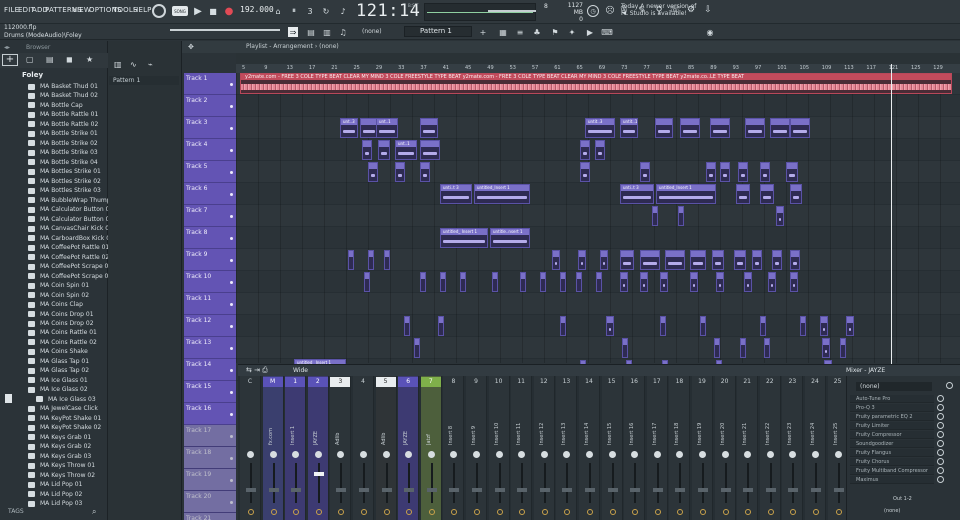  What do you see at coordinates (940, 443) in the screenshot?
I see `effect-mix-knob-icon` at bounding box center [940, 443].